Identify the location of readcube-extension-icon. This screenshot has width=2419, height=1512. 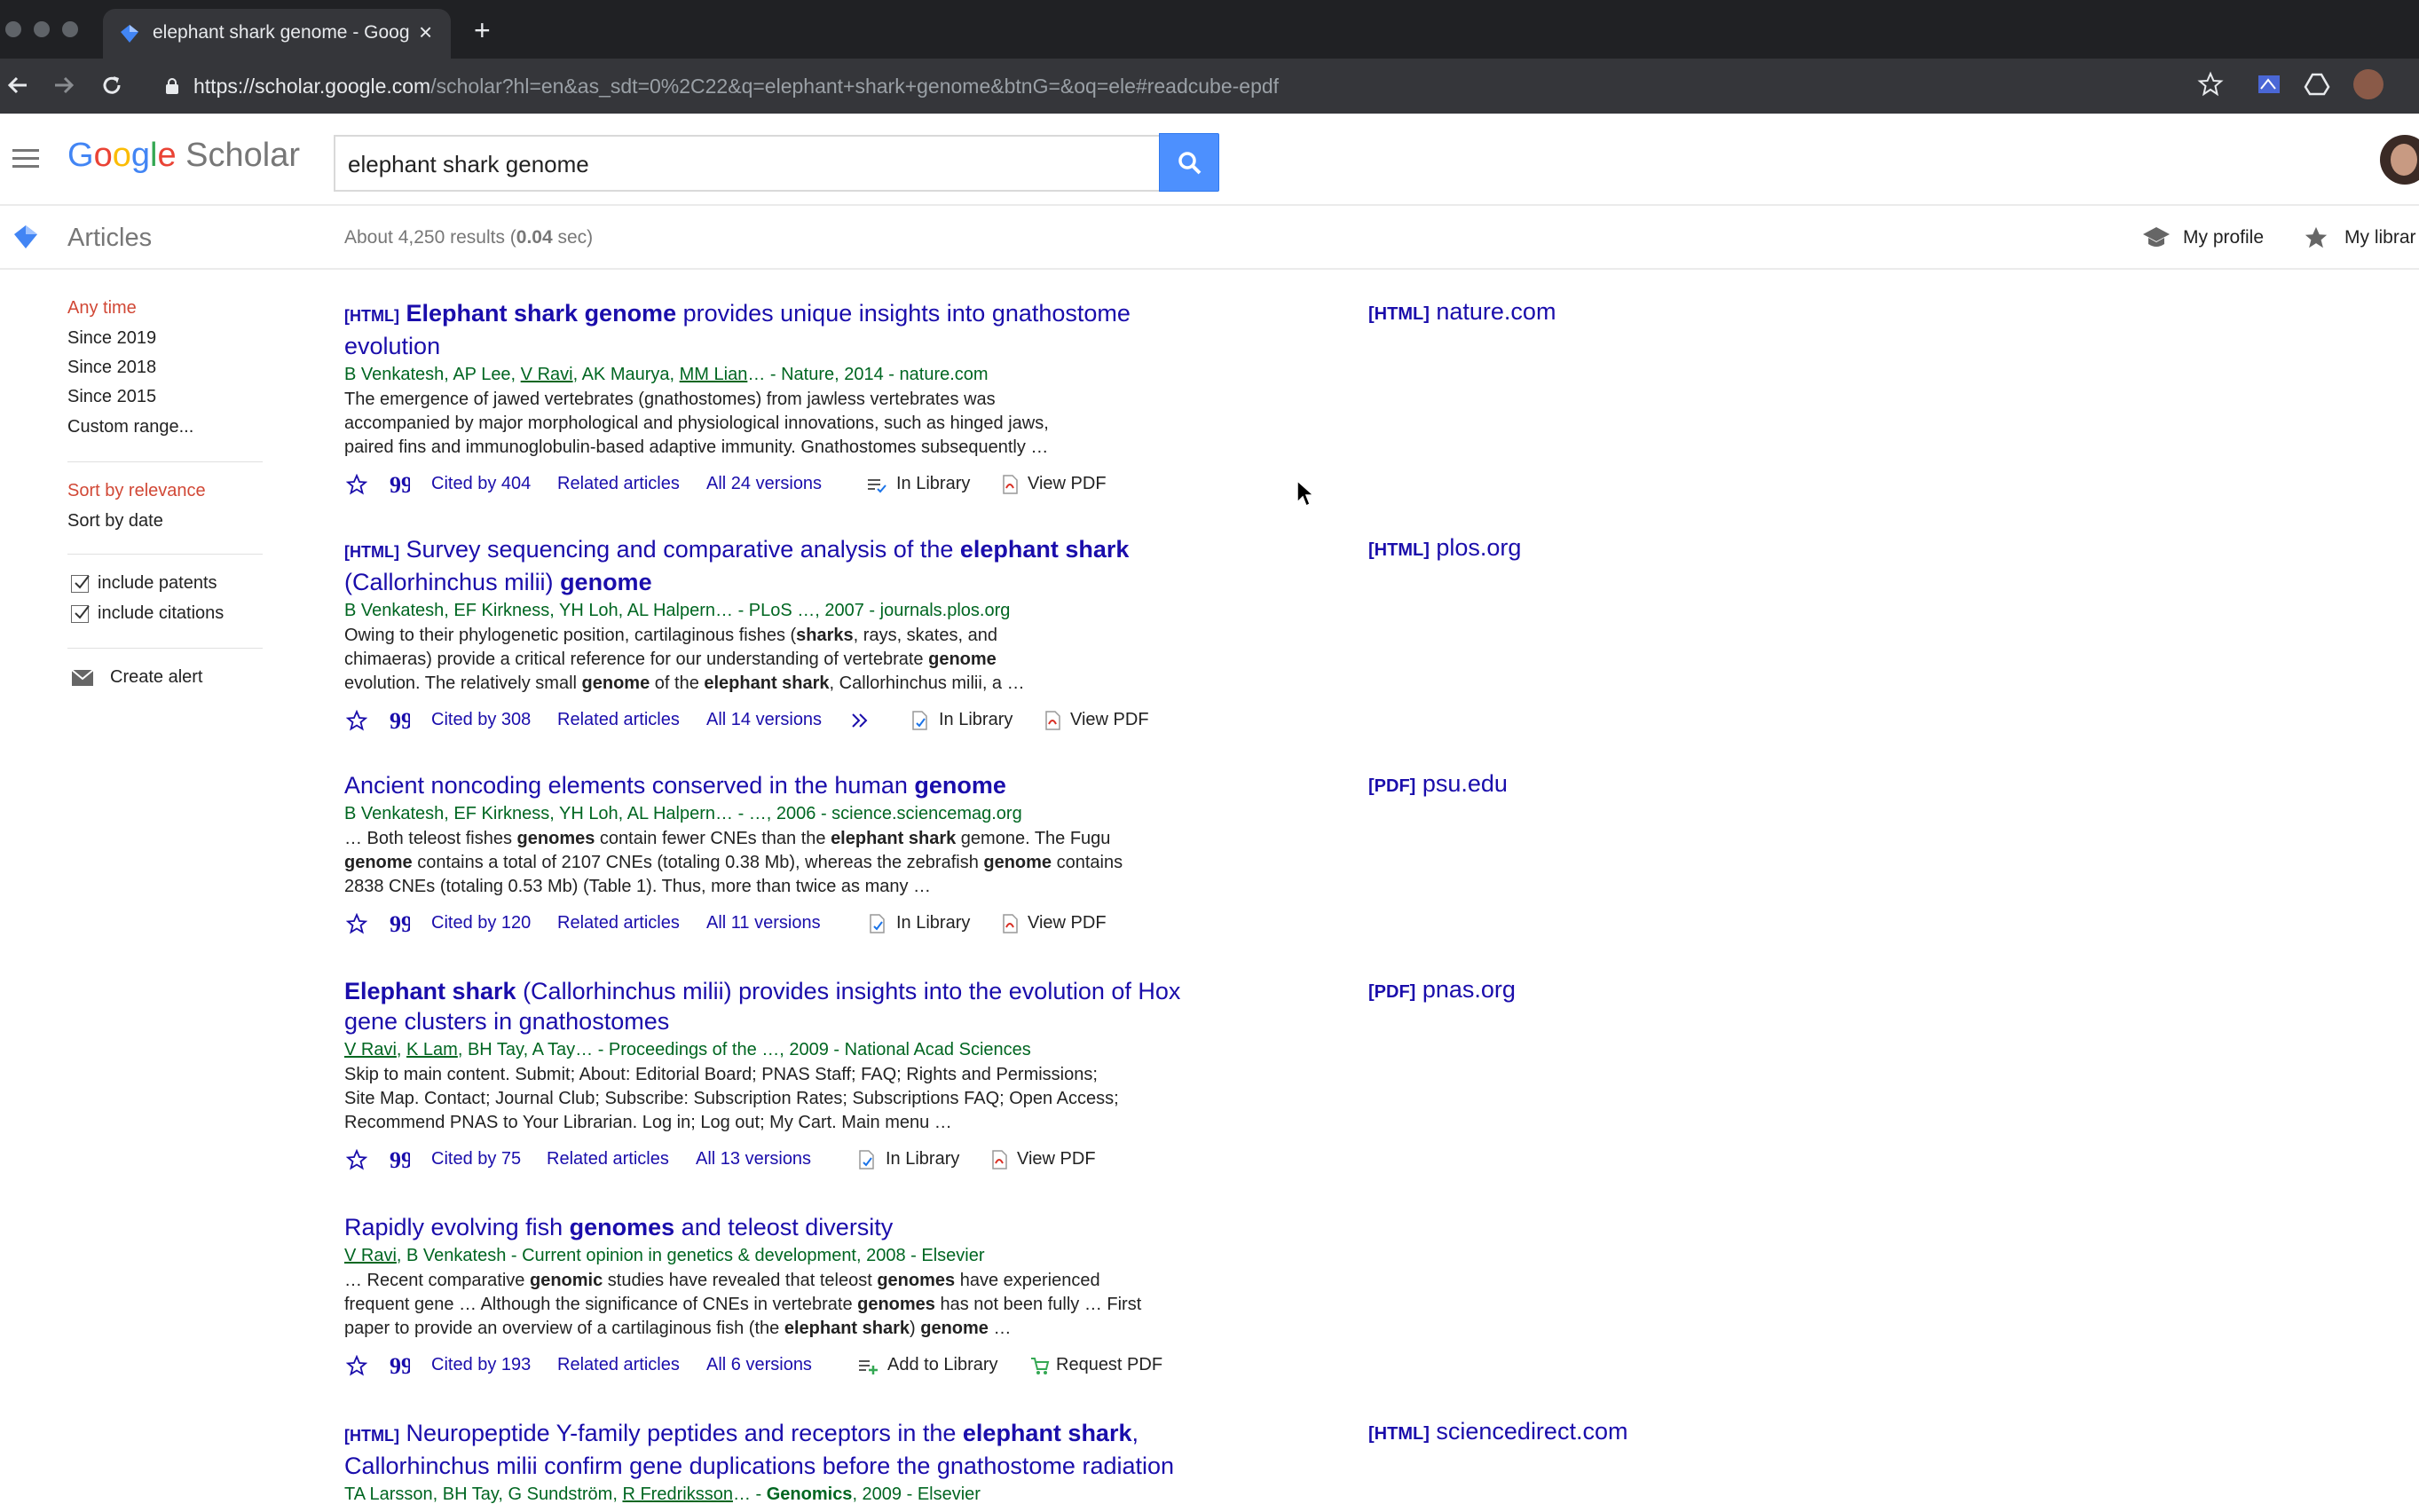
(2269, 85).